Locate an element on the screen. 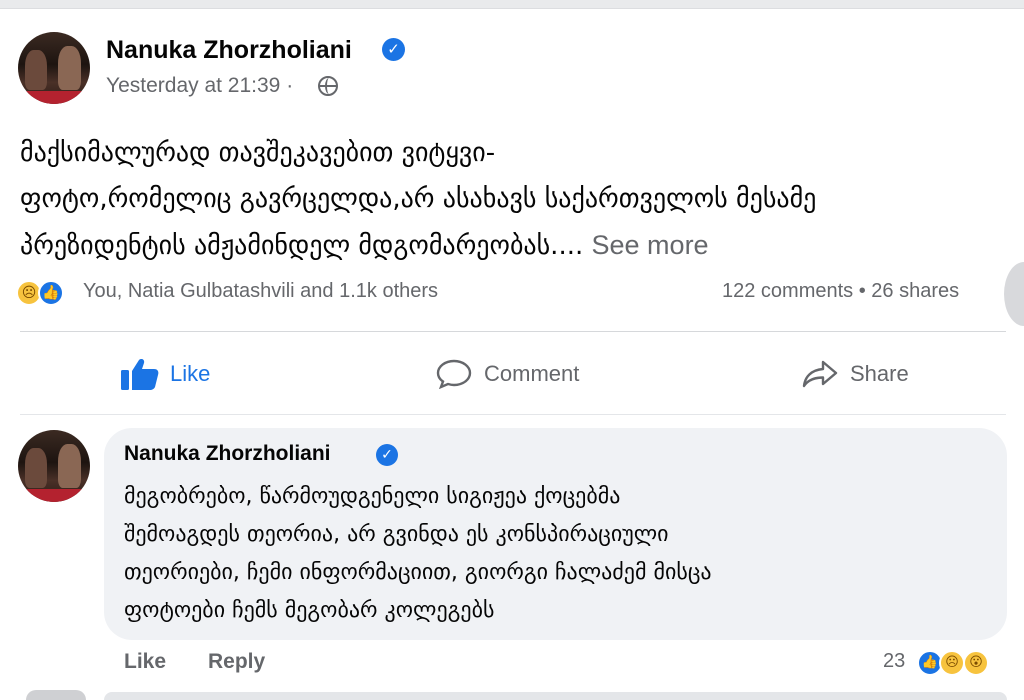  top-separator is located at coordinates (512, 4).